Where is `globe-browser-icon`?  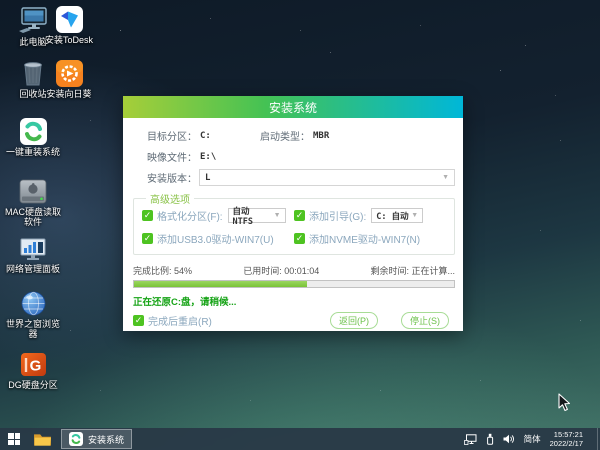 globe-browser-icon is located at coordinates (33, 302).